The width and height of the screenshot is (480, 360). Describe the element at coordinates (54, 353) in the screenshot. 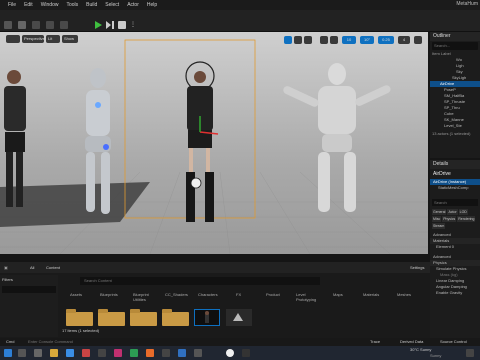

I see `file-explorer-icon` at that location.